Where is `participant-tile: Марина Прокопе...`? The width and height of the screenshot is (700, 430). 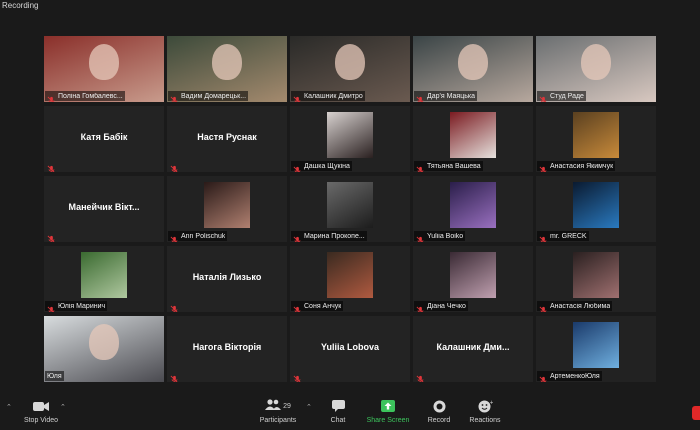
participant-tile: Марина Прокопе... is located at coordinates (350, 209).